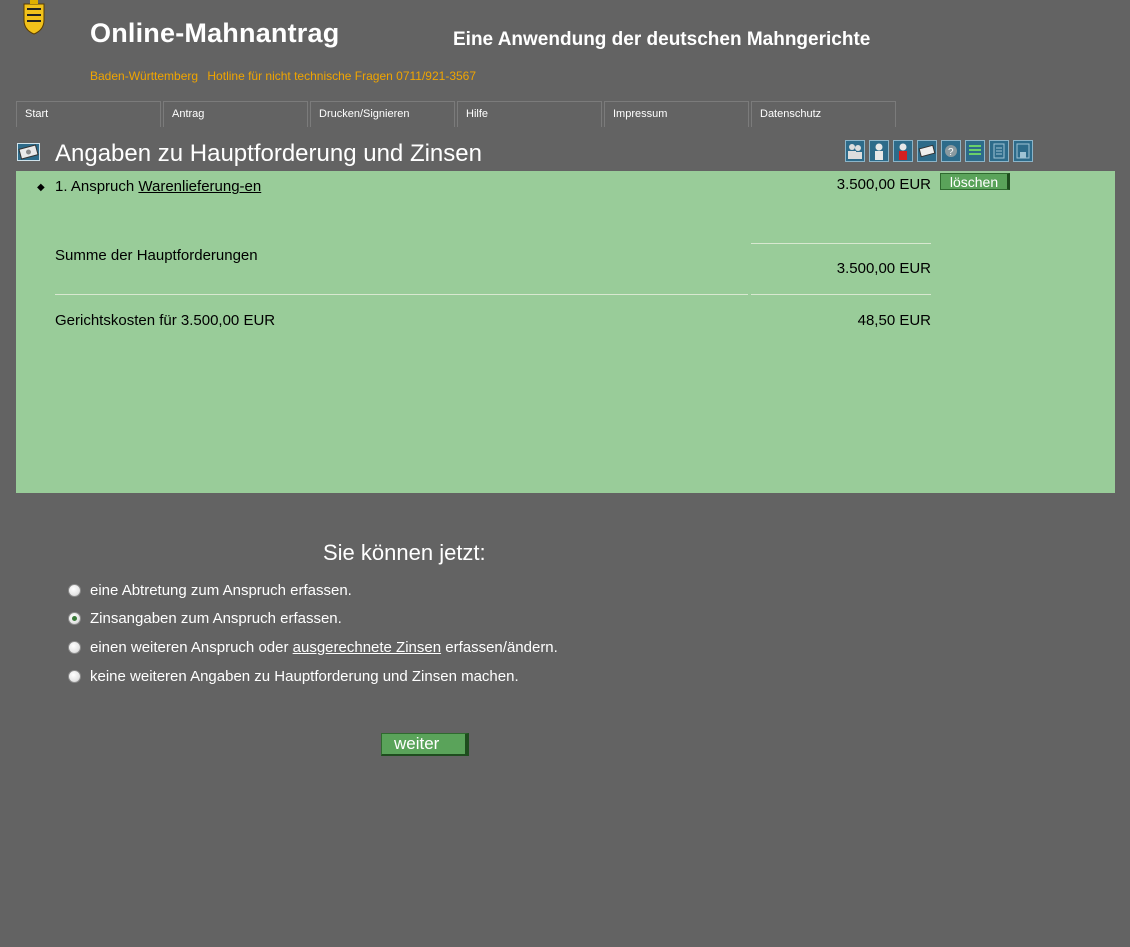 The image size is (1130, 947). What do you see at coordinates (268, 153) in the screenshot?
I see `page-title: Angaben zu Hauptforderung und Zinsen` at bounding box center [268, 153].